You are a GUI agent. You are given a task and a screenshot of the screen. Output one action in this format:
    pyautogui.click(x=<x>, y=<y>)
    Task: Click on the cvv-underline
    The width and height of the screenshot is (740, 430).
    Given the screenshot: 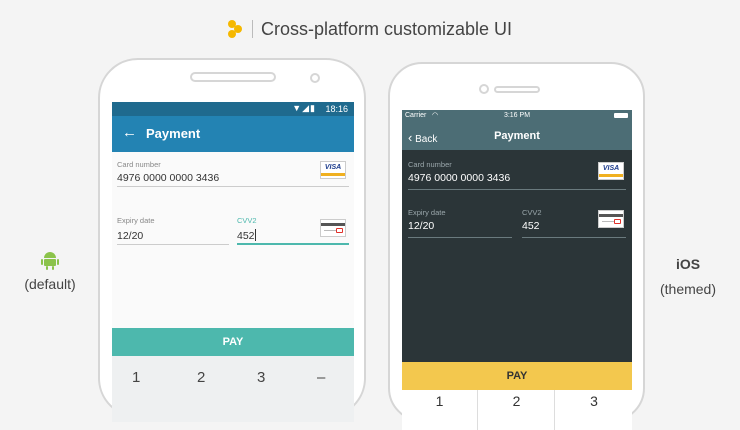 What is the action you would take?
    pyautogui.click(x=574, y=237)
    